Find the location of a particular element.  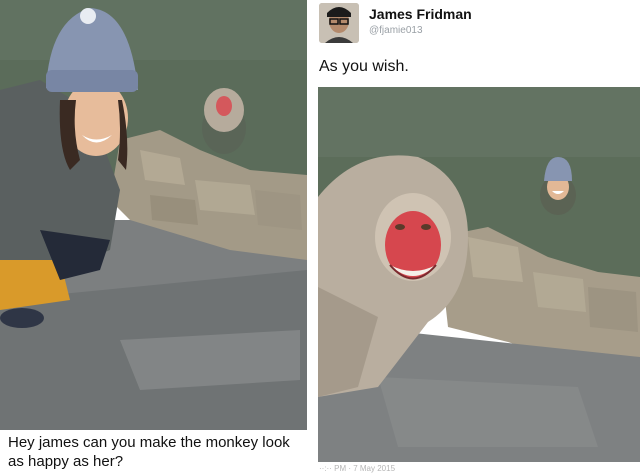

user-name: James Fridman is located at coordinates (420, 14).